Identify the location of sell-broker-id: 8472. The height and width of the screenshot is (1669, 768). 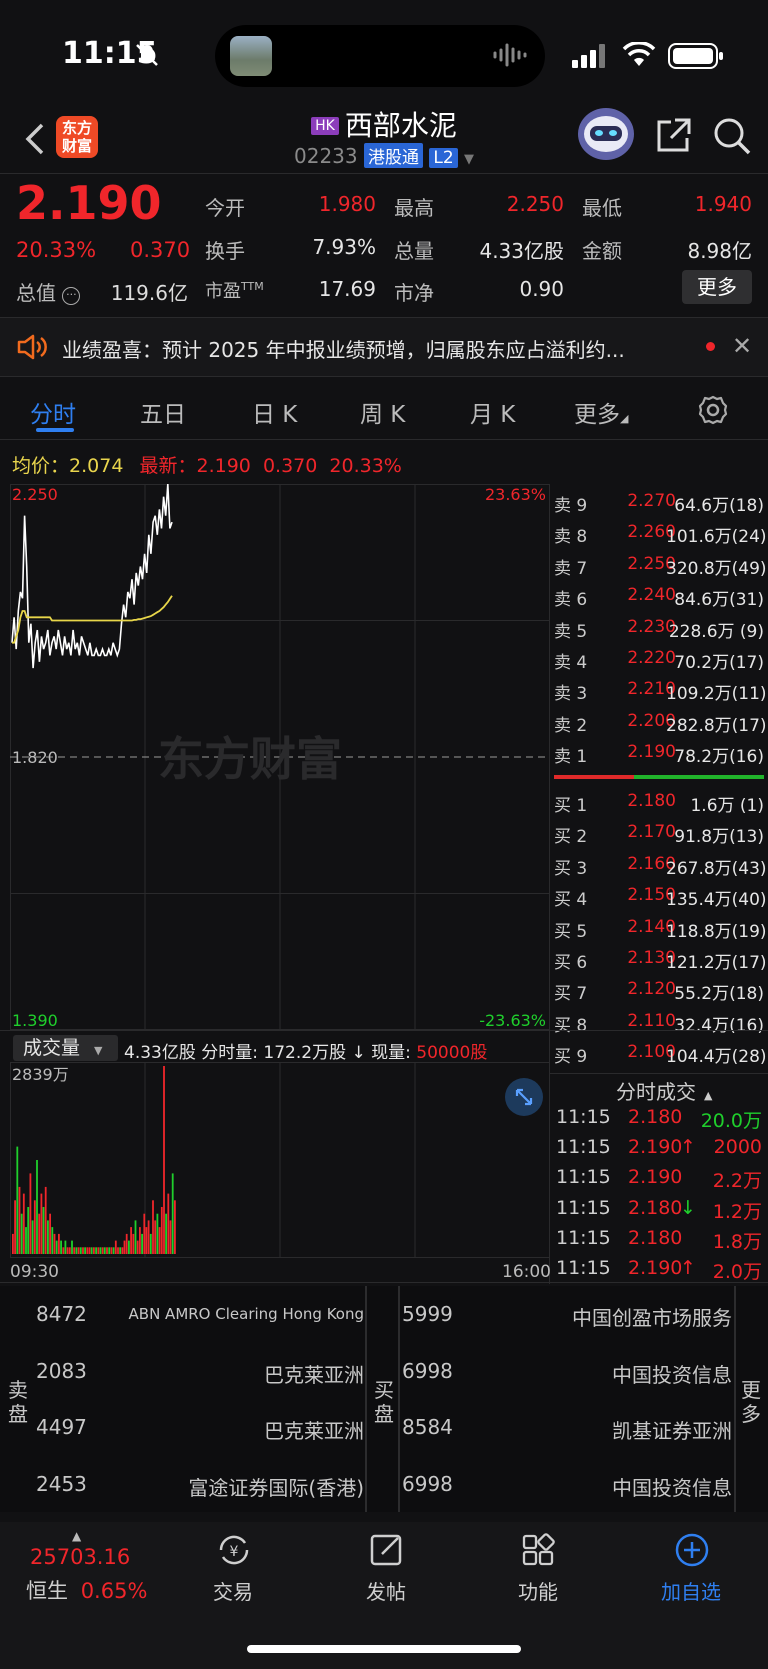
(61, 1314).